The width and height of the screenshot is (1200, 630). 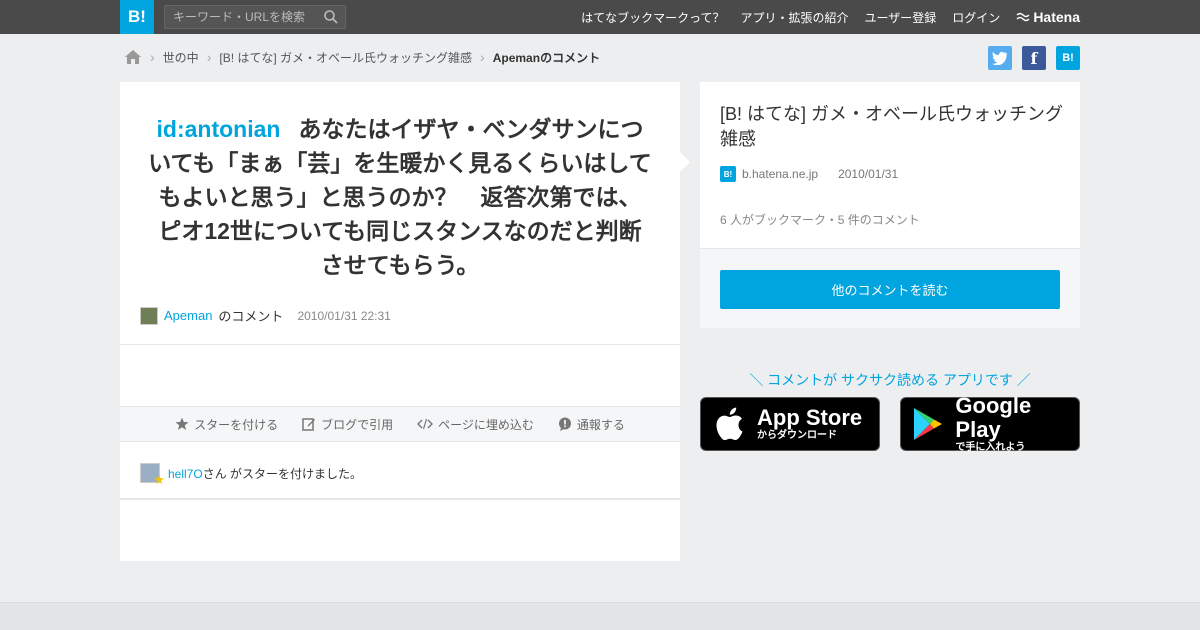 I want to click on hatena-brand-link: Hatena, so click(x=1048, y=17).